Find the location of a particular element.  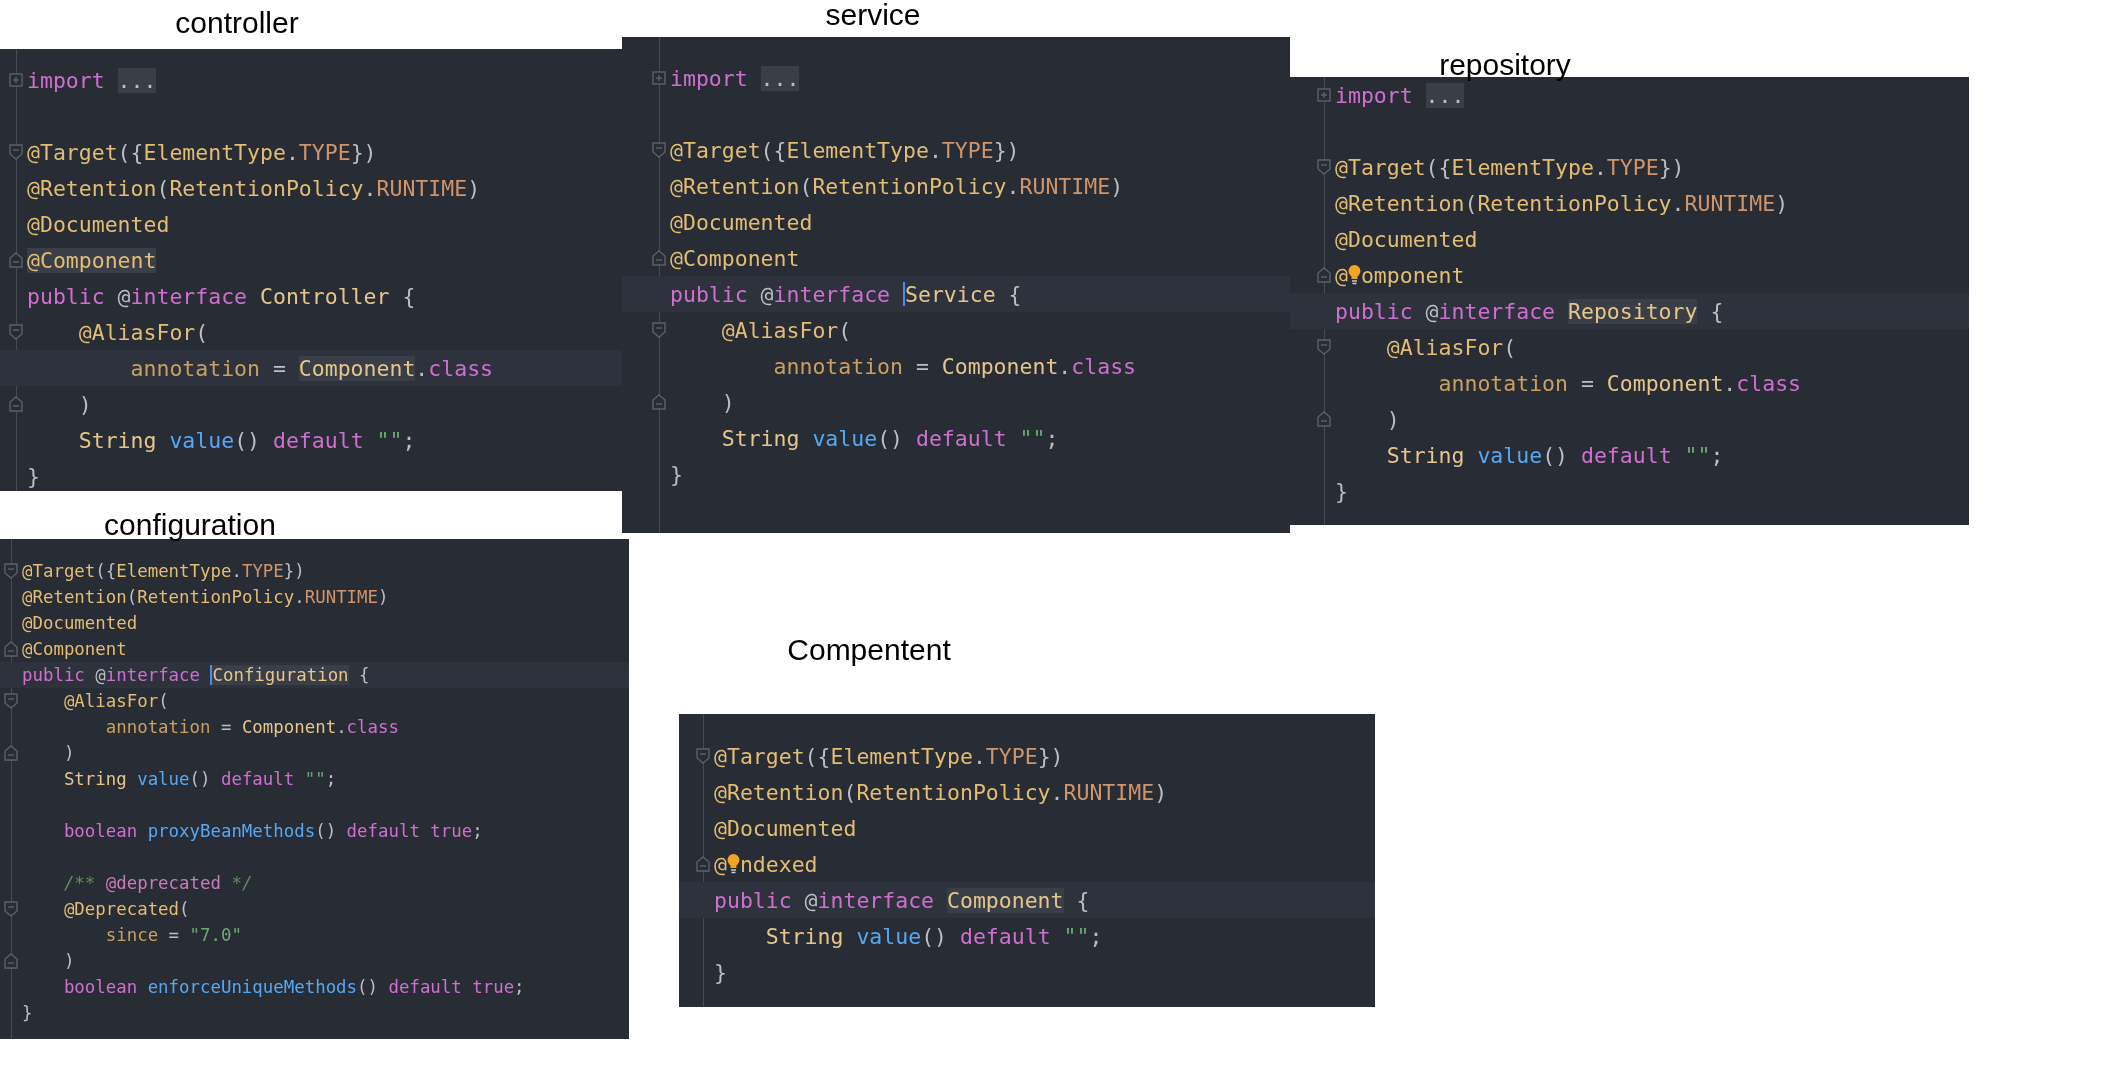

code-line: @Deprecated( is located at coordinates (126, 909).